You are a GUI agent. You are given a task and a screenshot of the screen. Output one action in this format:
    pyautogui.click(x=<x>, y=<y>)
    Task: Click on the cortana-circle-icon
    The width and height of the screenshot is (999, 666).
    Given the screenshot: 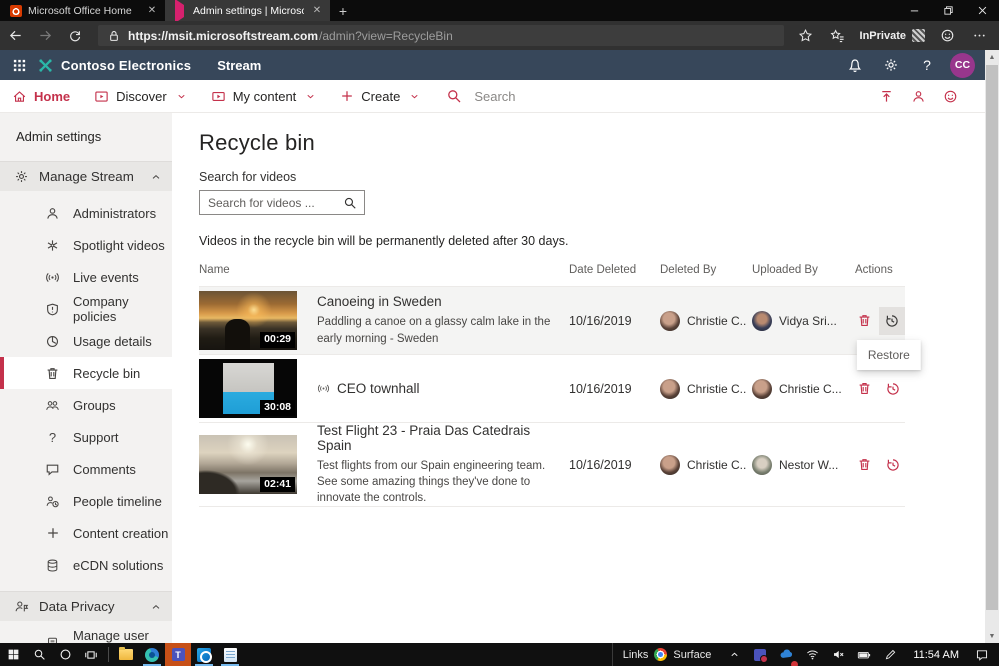 What is the action you would take?
    pyautogui.click(x=65, y=654)
    